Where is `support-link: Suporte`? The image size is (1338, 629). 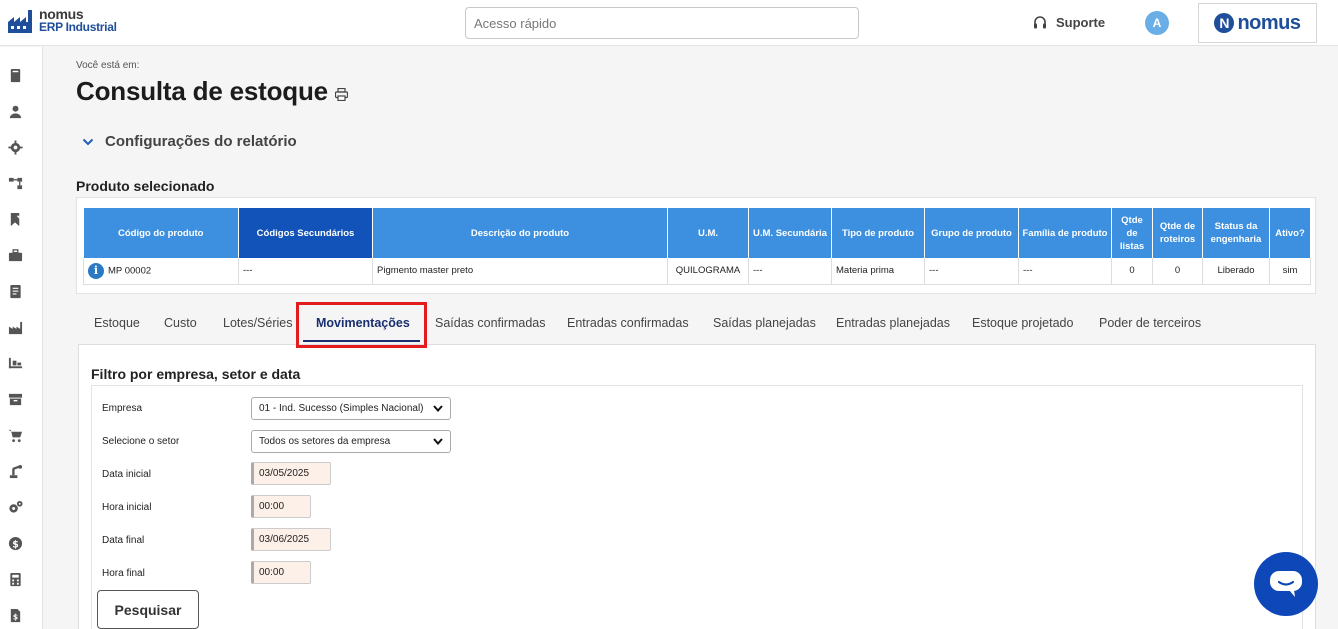 support-link: Suporte is located at coordinates (1069, 22).